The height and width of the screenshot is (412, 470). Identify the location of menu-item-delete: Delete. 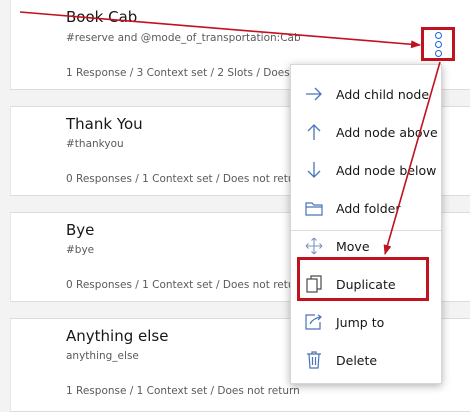
(366, 360).